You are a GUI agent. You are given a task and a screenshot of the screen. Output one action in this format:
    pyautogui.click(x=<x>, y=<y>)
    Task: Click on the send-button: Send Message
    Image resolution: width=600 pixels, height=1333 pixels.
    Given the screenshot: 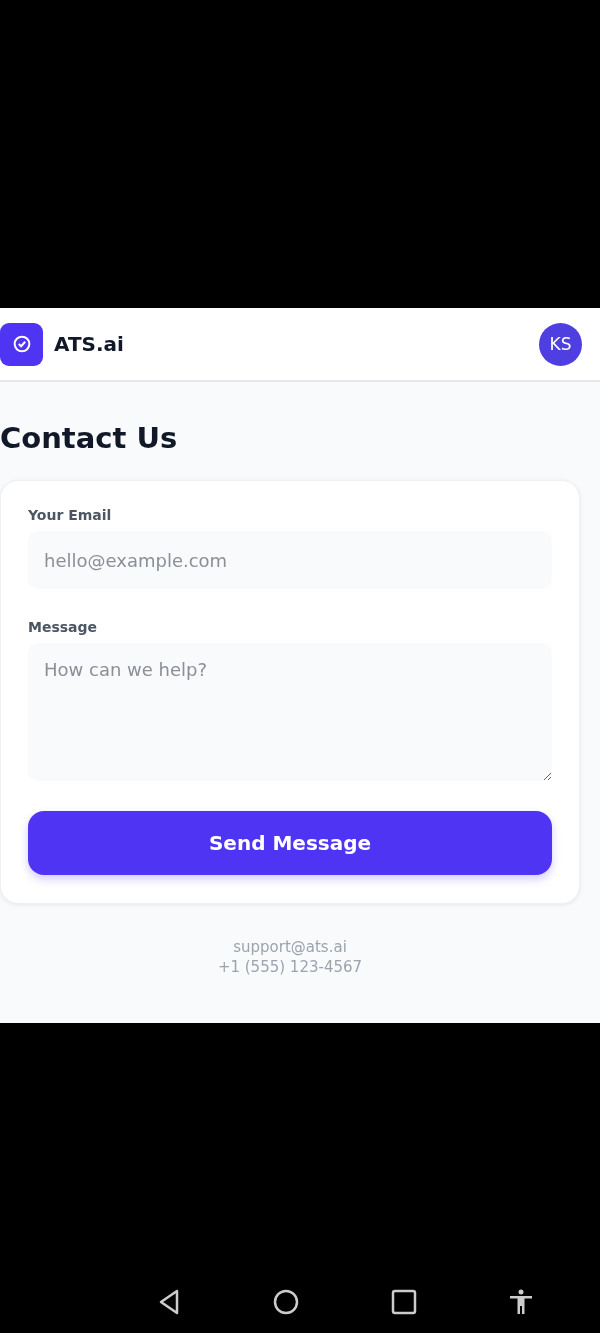 What is the action you would take?
    pyautogui.click(x=290, y=843)
    